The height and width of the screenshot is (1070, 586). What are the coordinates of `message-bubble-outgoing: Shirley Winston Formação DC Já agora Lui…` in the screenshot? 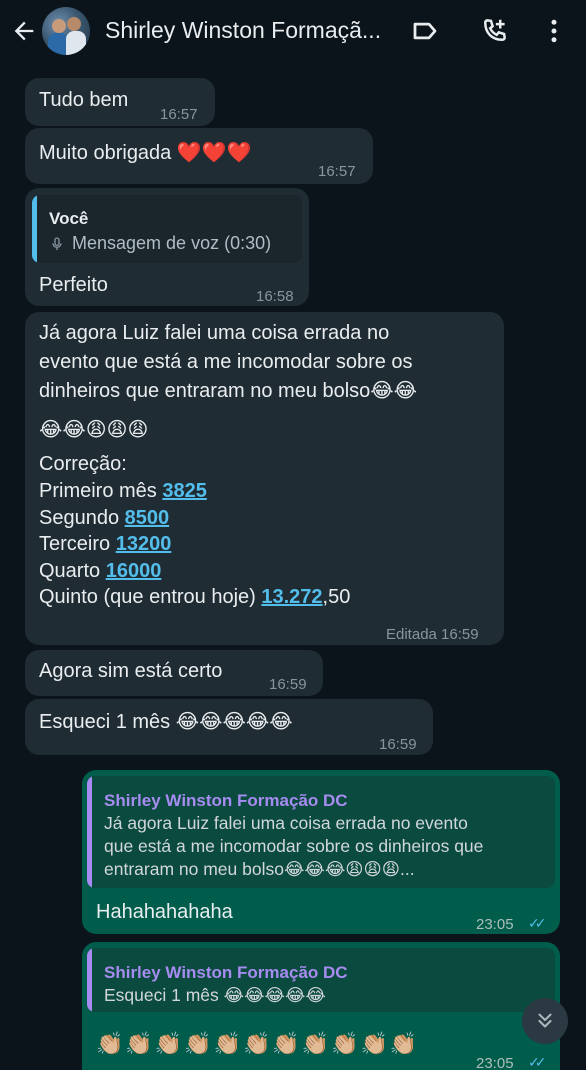 It's located at (321, 852).